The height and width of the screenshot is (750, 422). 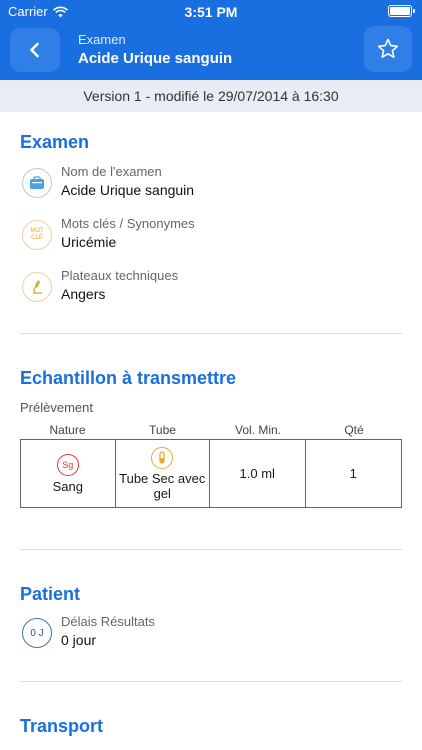 I want to click on item-value: Acide Urique sanguin, so click(x=128, y=190).